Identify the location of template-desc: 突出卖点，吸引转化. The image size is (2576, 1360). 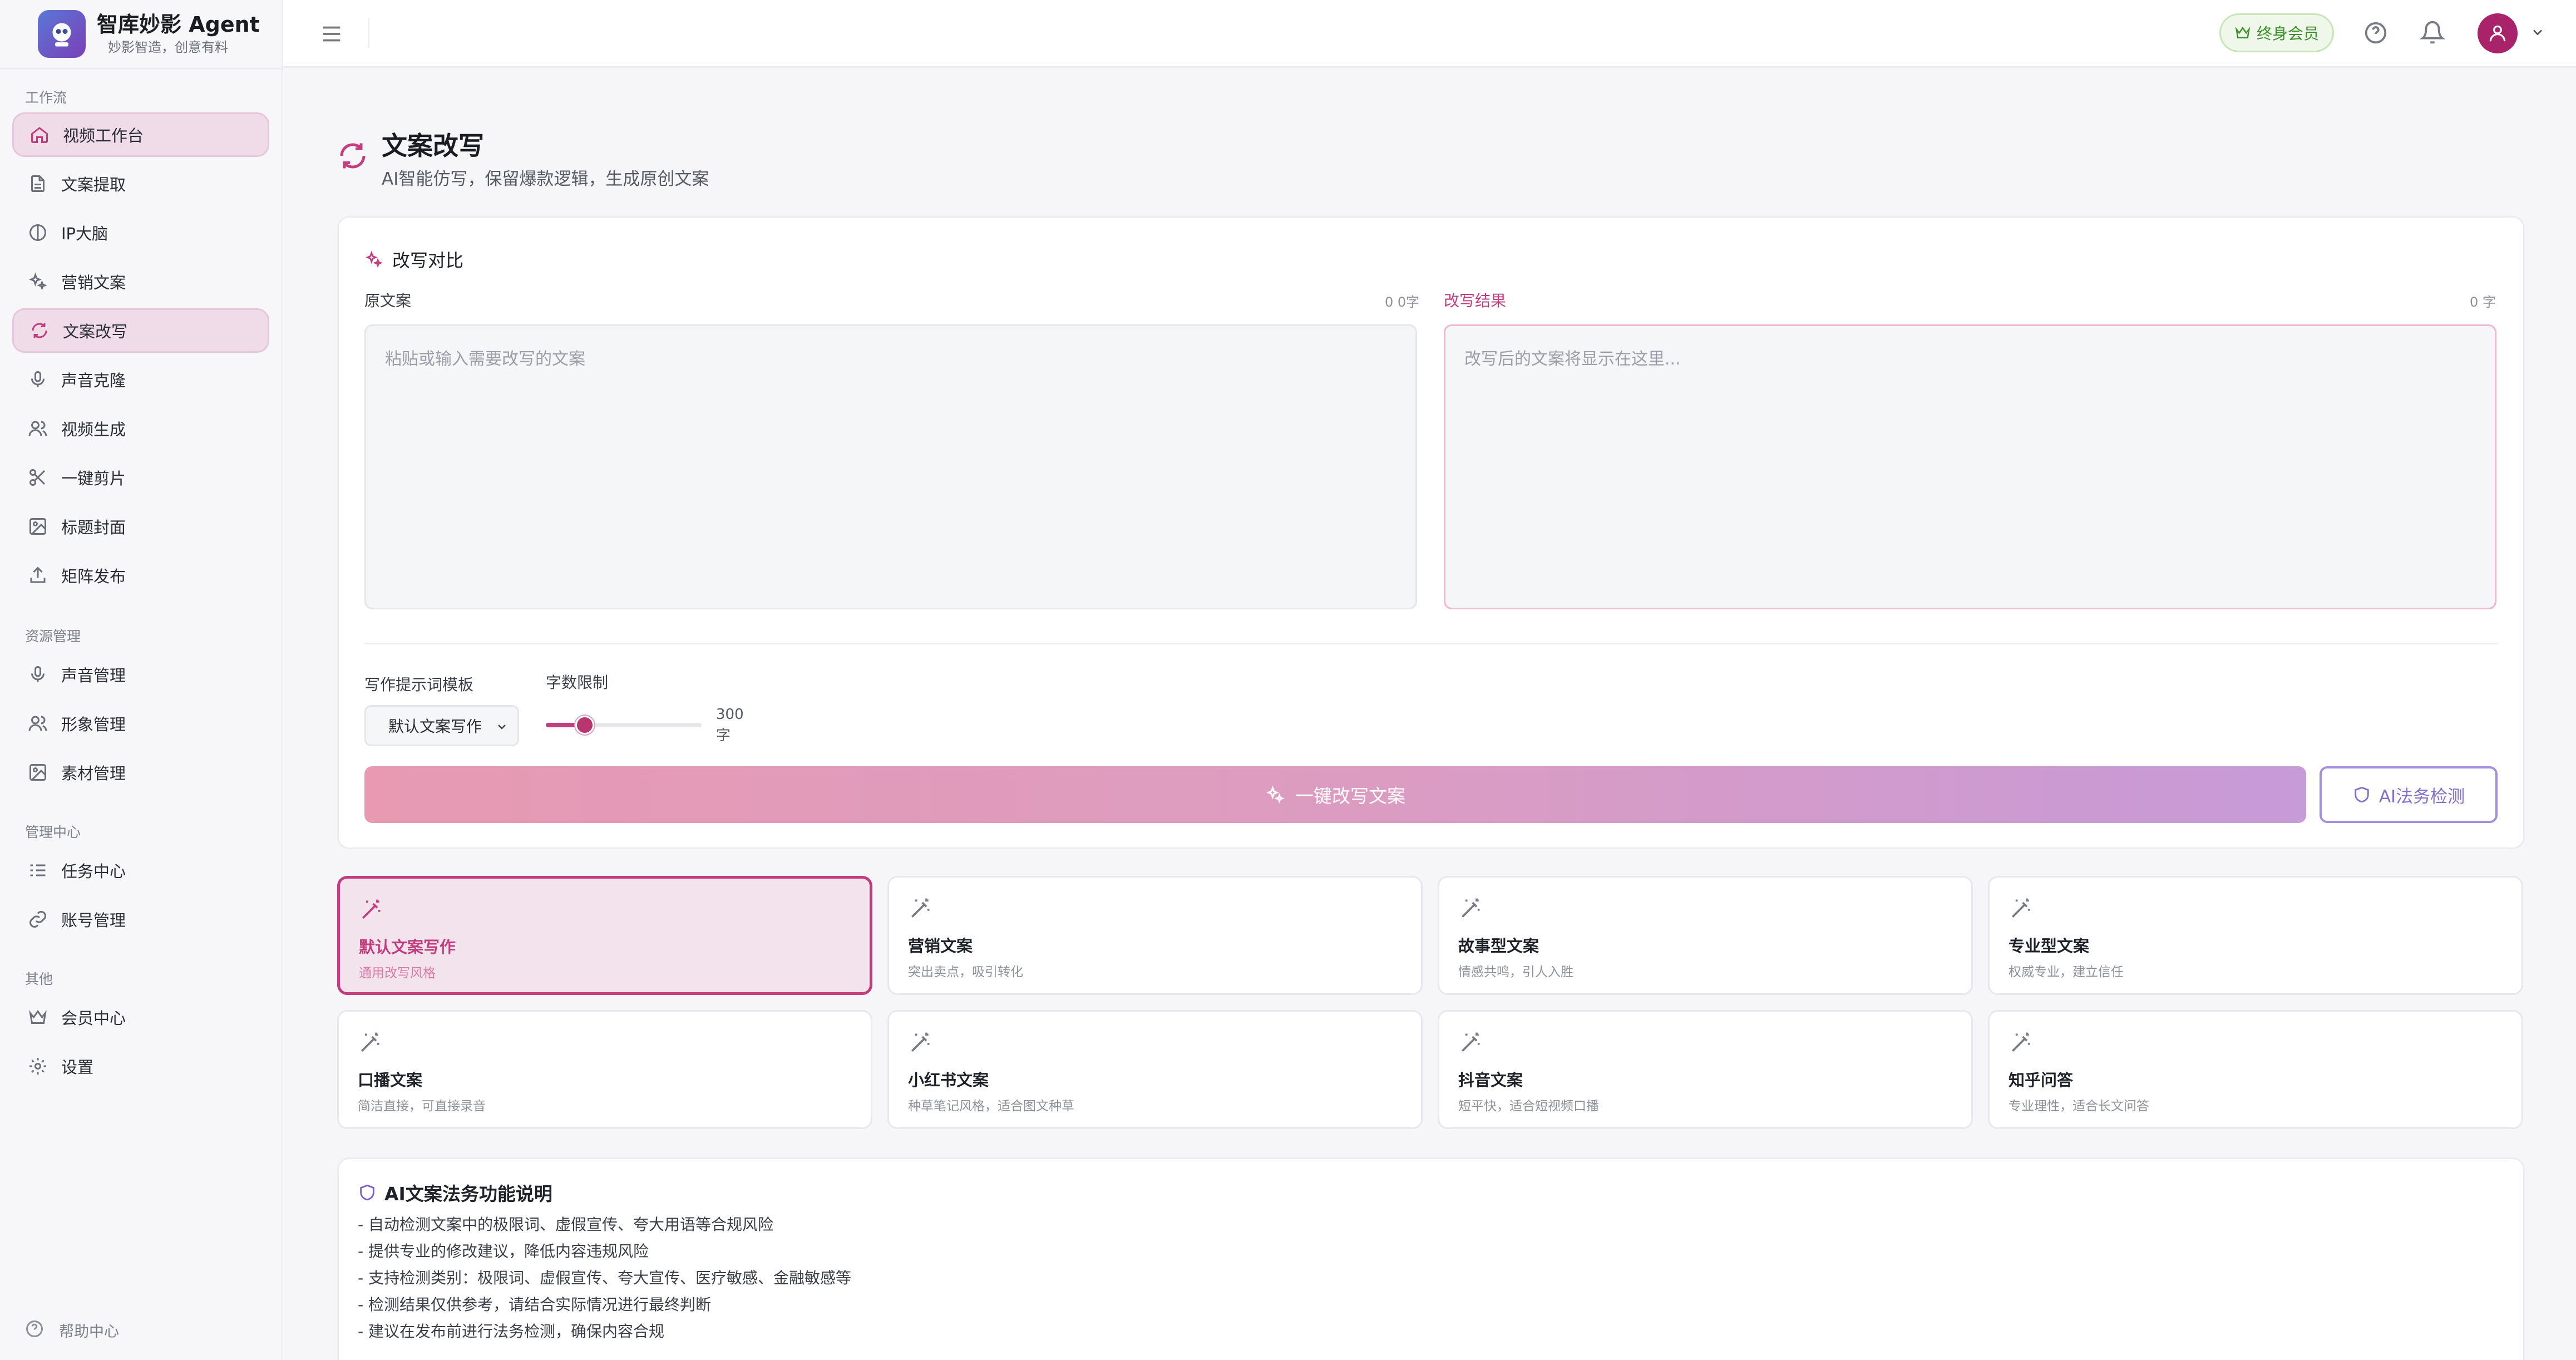
(965, 972).